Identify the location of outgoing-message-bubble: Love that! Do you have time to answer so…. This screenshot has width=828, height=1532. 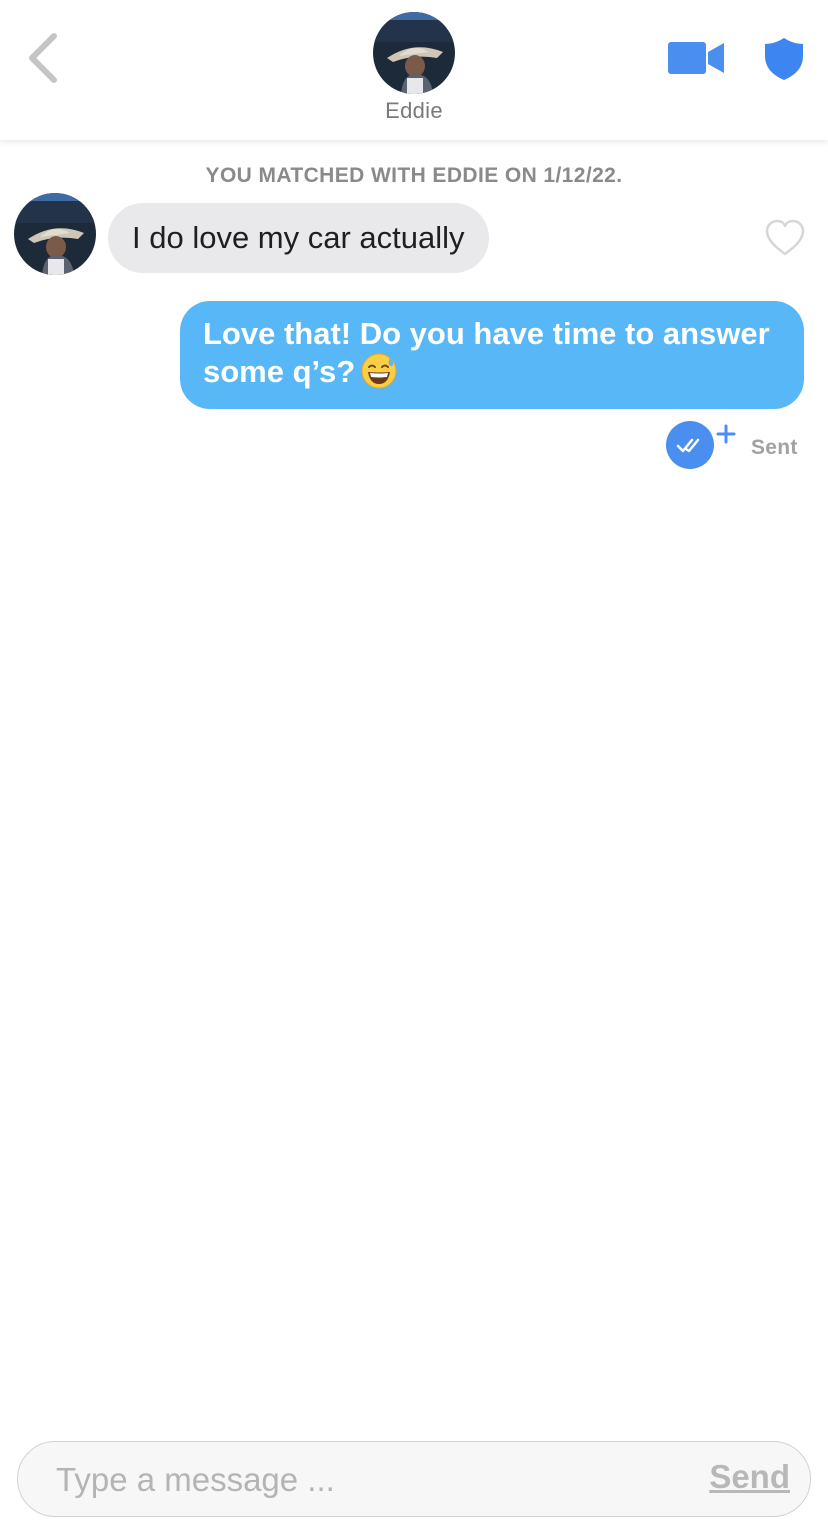
(492, 355).